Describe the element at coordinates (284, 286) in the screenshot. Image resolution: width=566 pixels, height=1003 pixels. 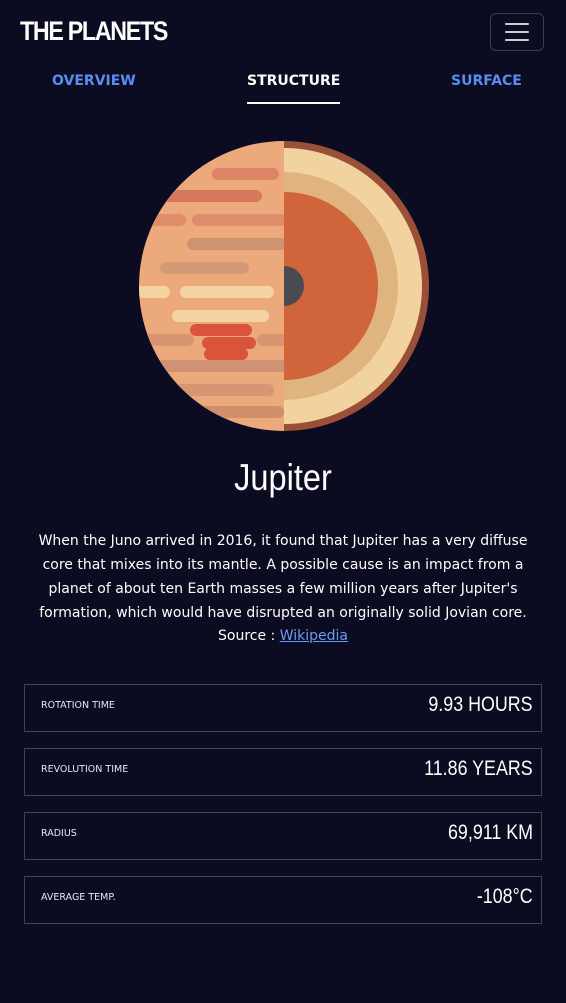
I see `jupiter-structure-image` at that location.